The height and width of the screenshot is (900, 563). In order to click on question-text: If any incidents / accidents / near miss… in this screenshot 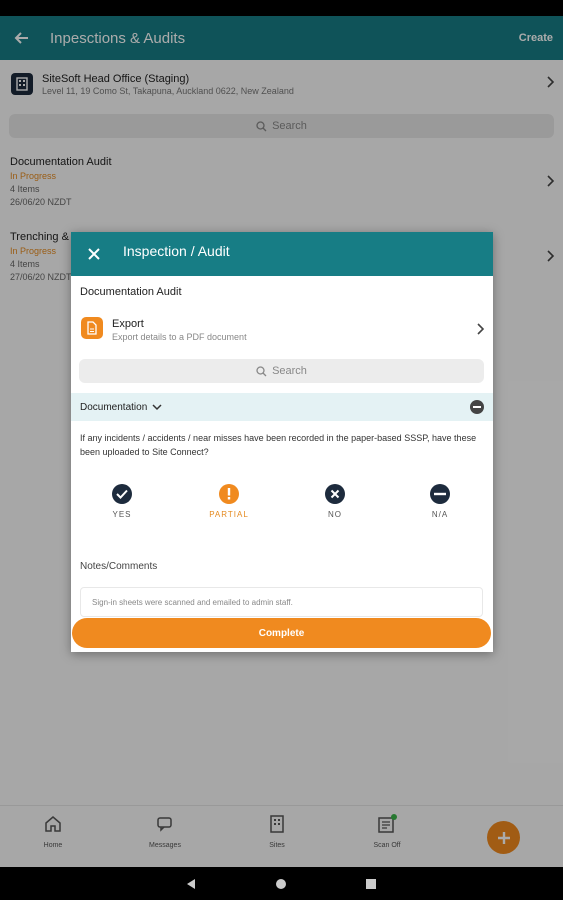, I will do `click(278, 445)`.